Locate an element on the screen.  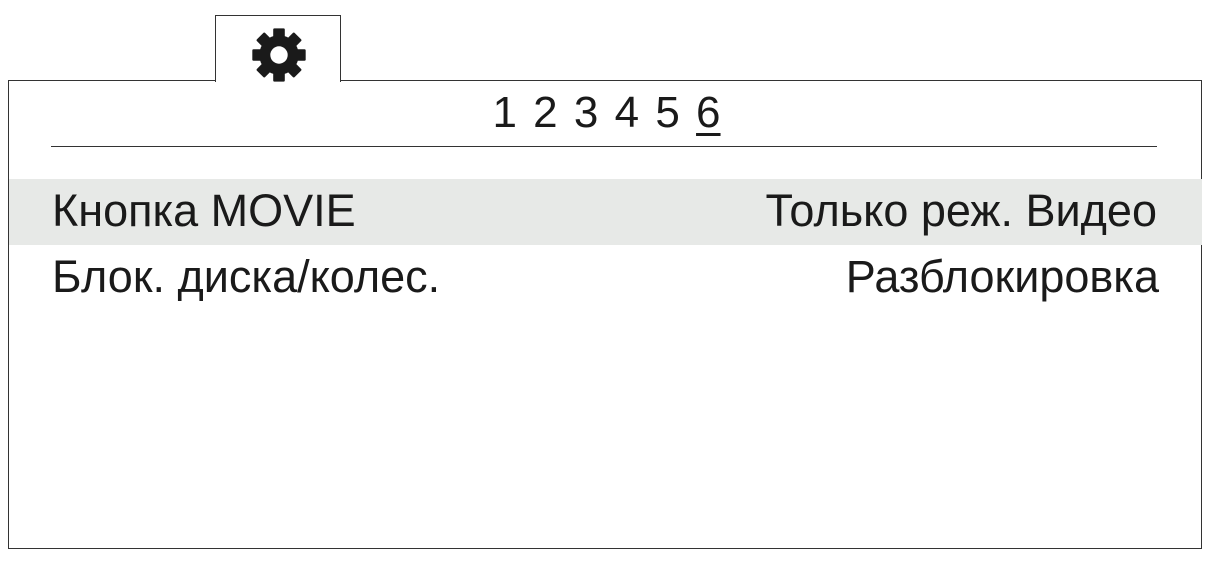
gear-icon is located at coordinates (279, 55).